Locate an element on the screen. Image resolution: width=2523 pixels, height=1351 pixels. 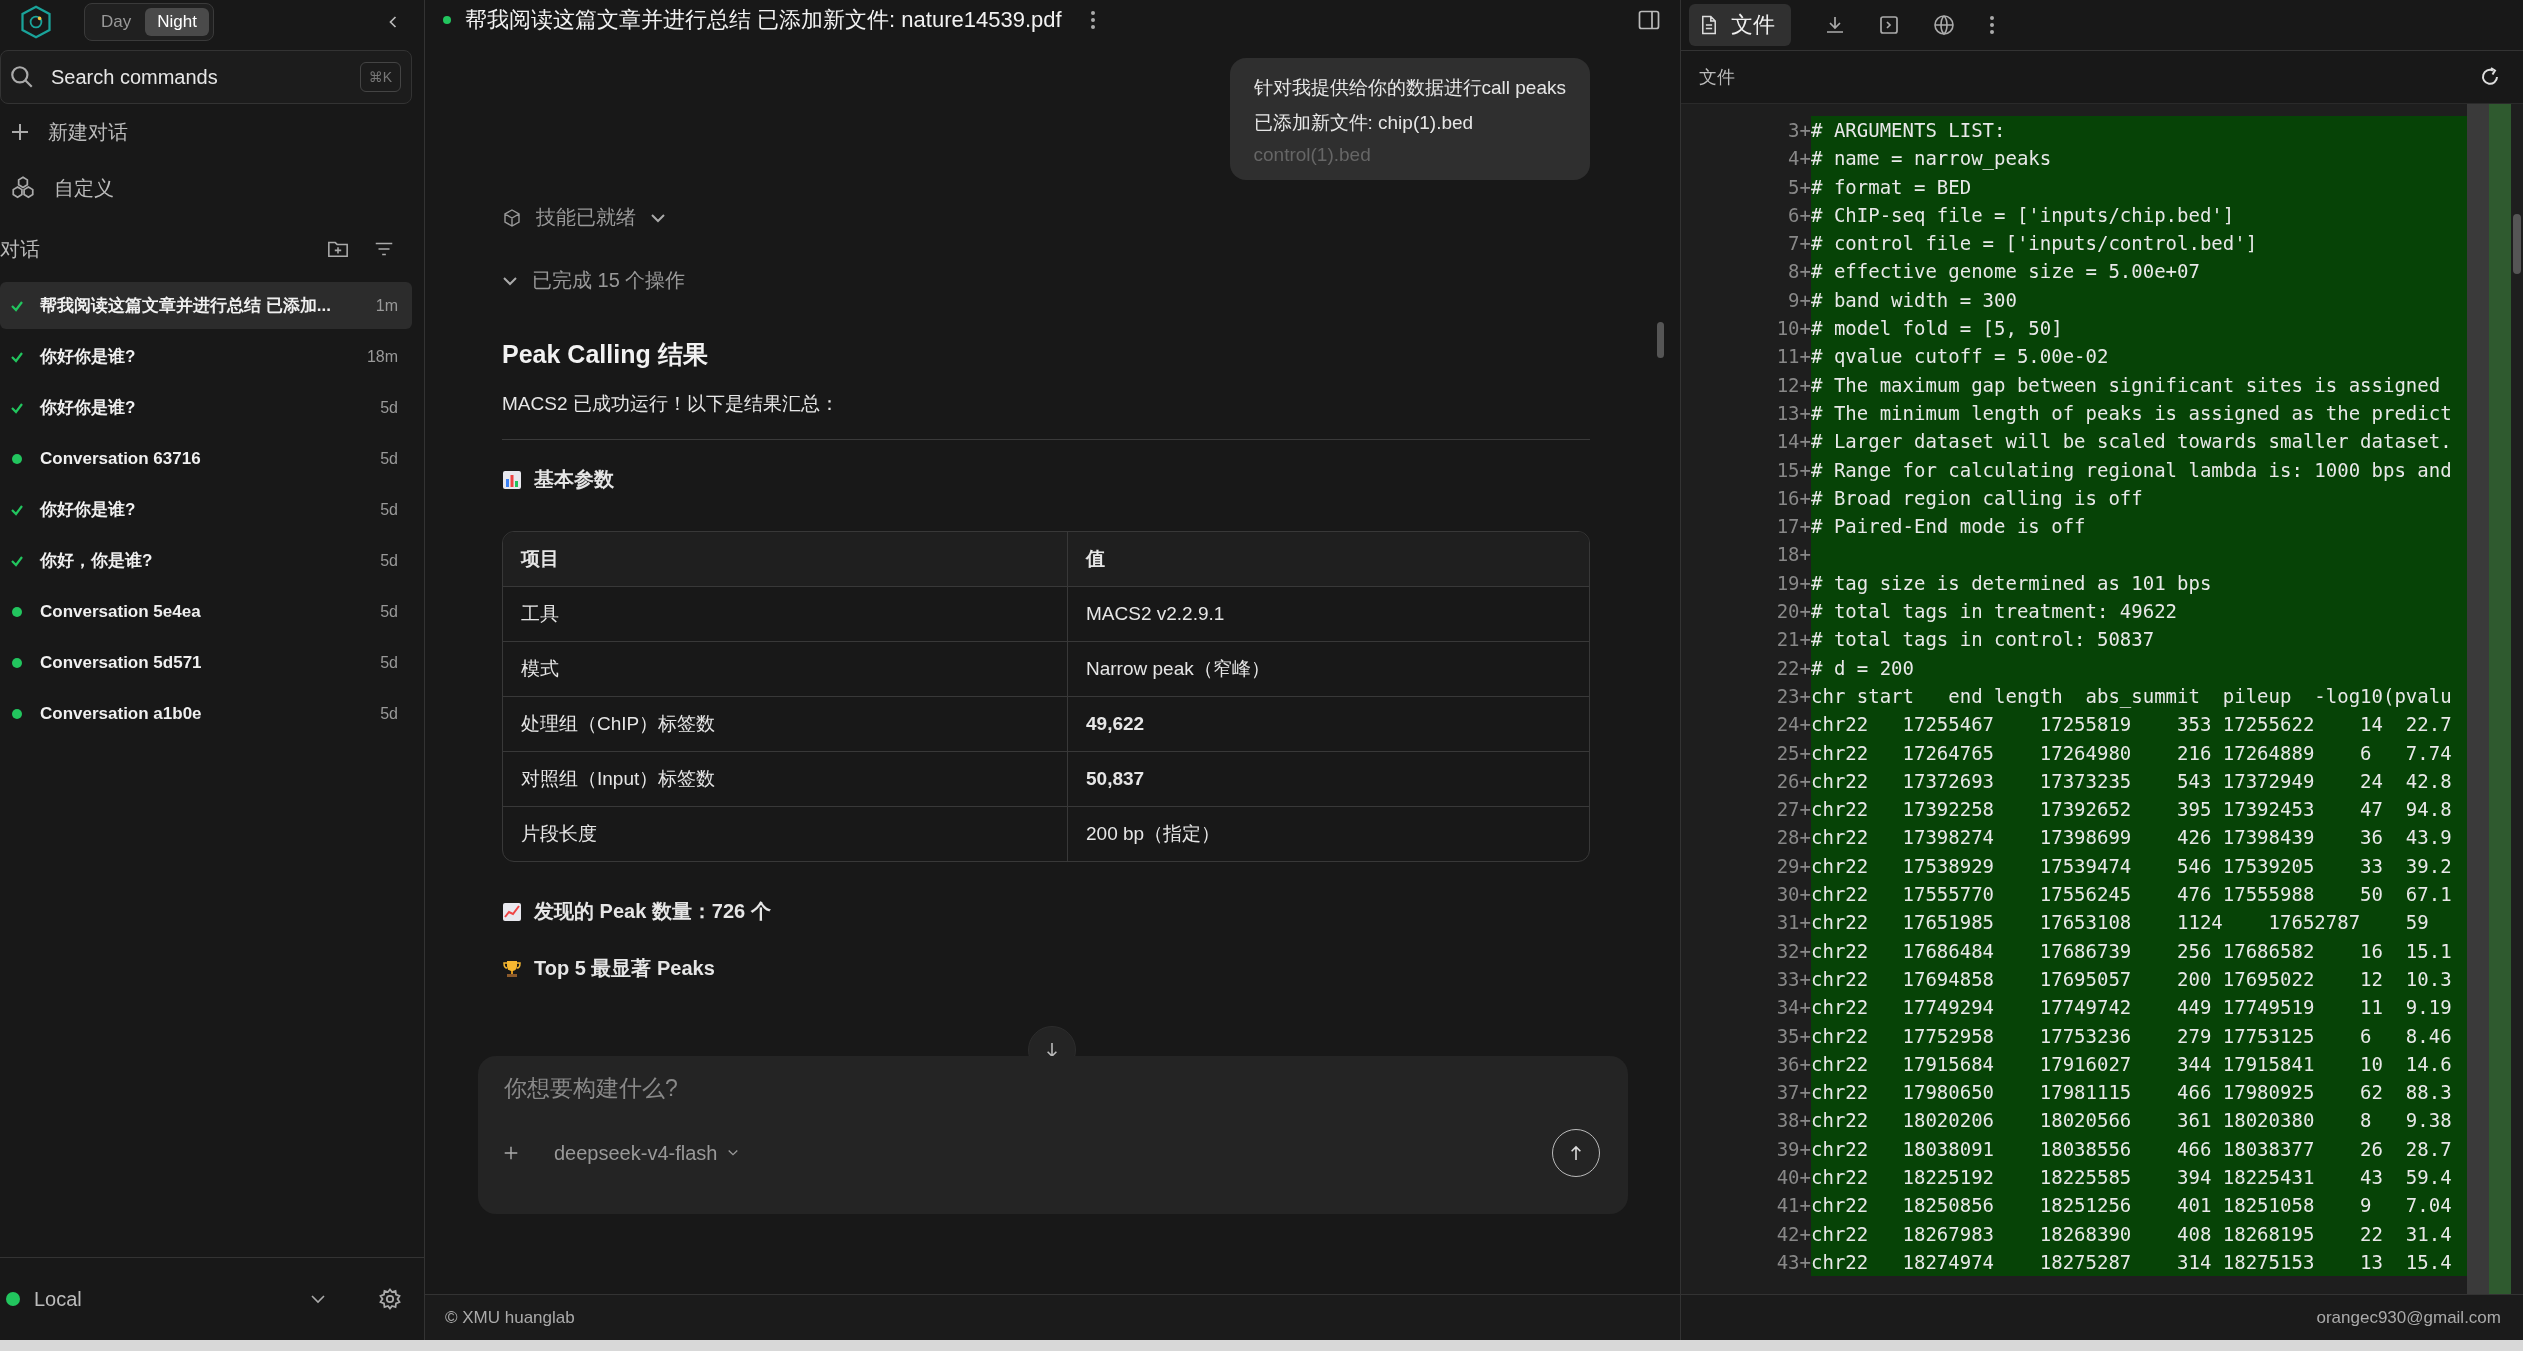
line-number: 37 is located at coordinates (1788, 1093).